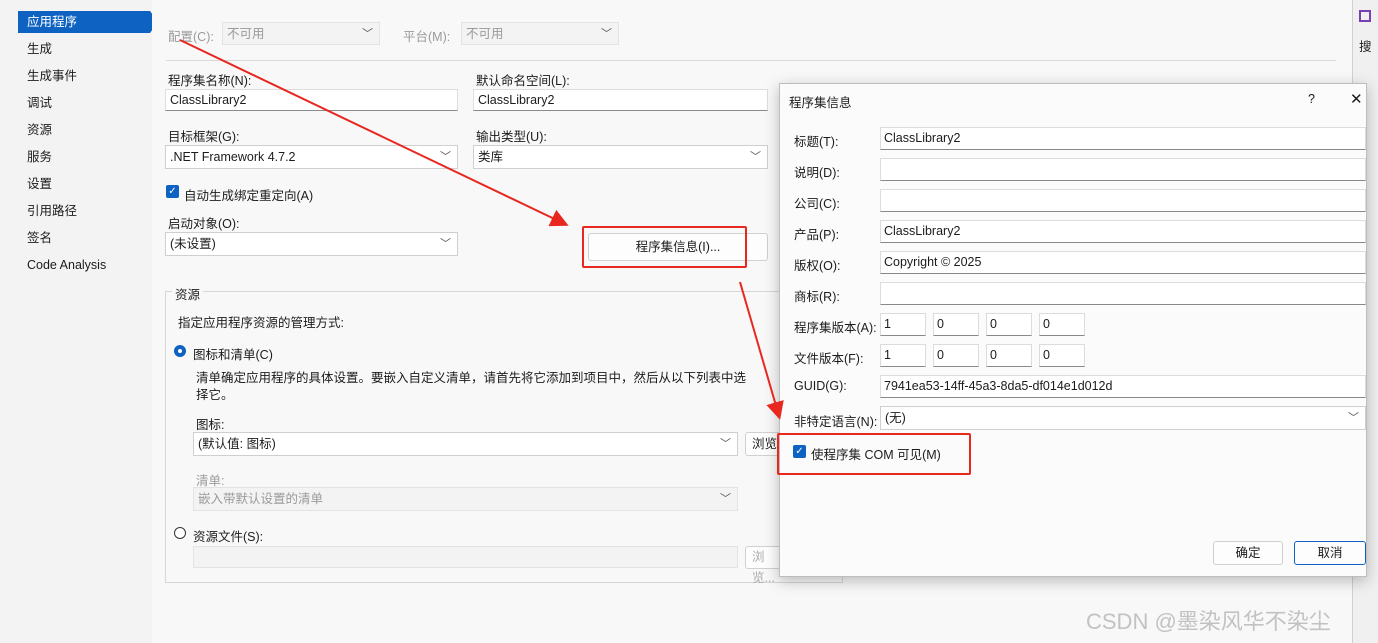 This screenshot has width=1378, height=643. I want to click on watermark: CSDN @墨染风华不染尘, so click(1208, 621).